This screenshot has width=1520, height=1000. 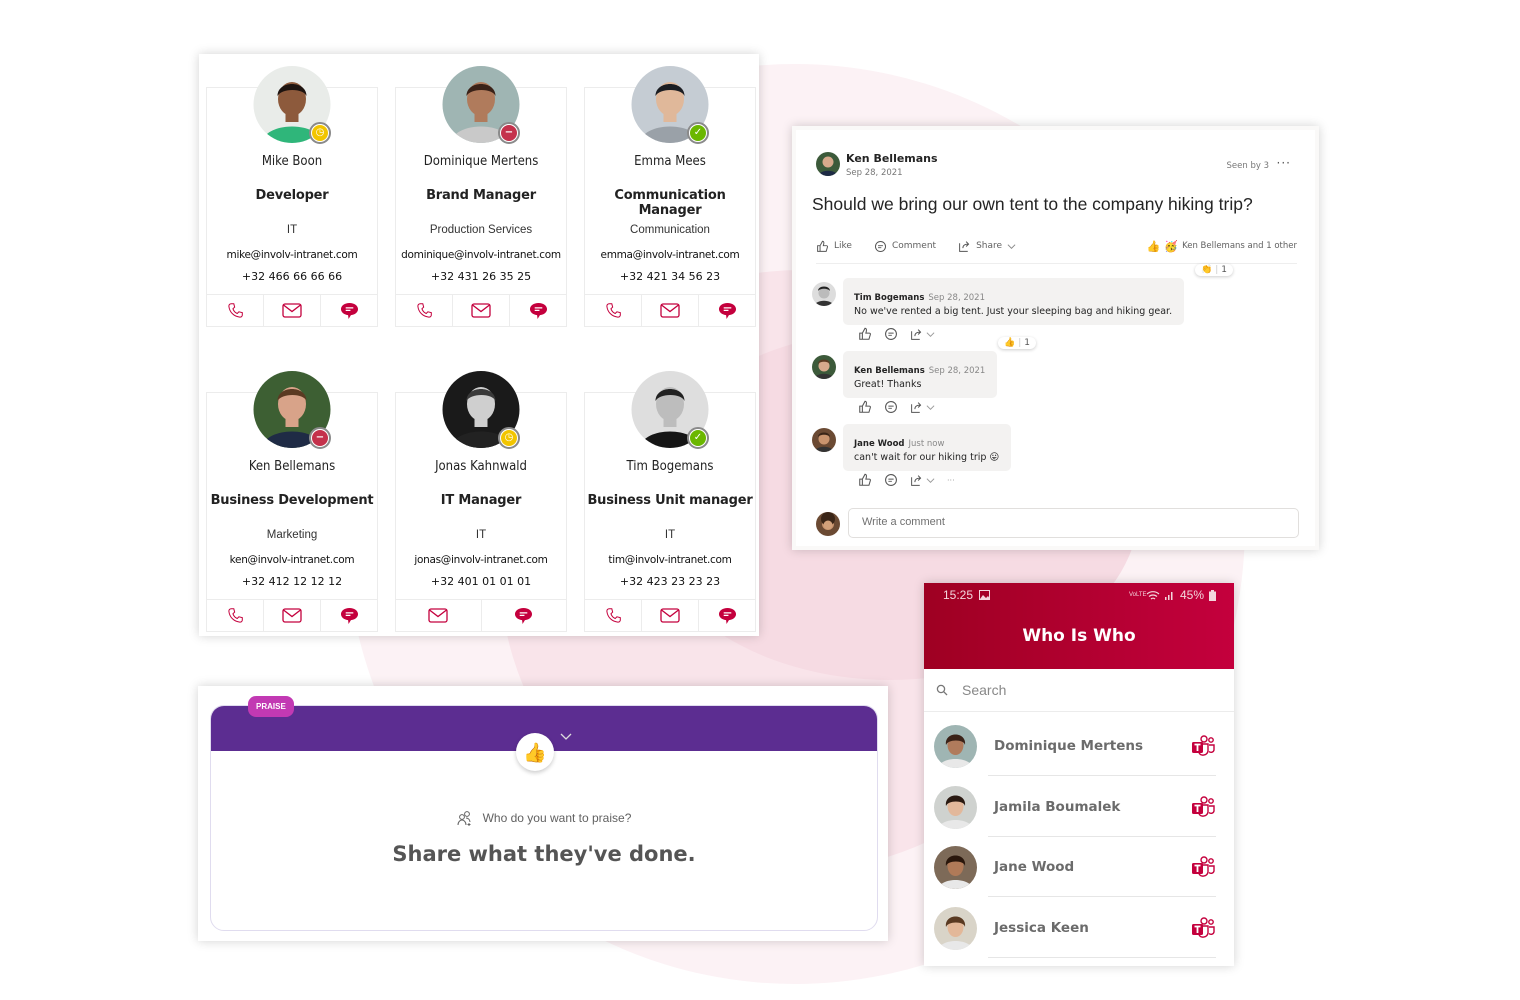 I want to click on more-options-icon: ···, so click(x=951, y=480).